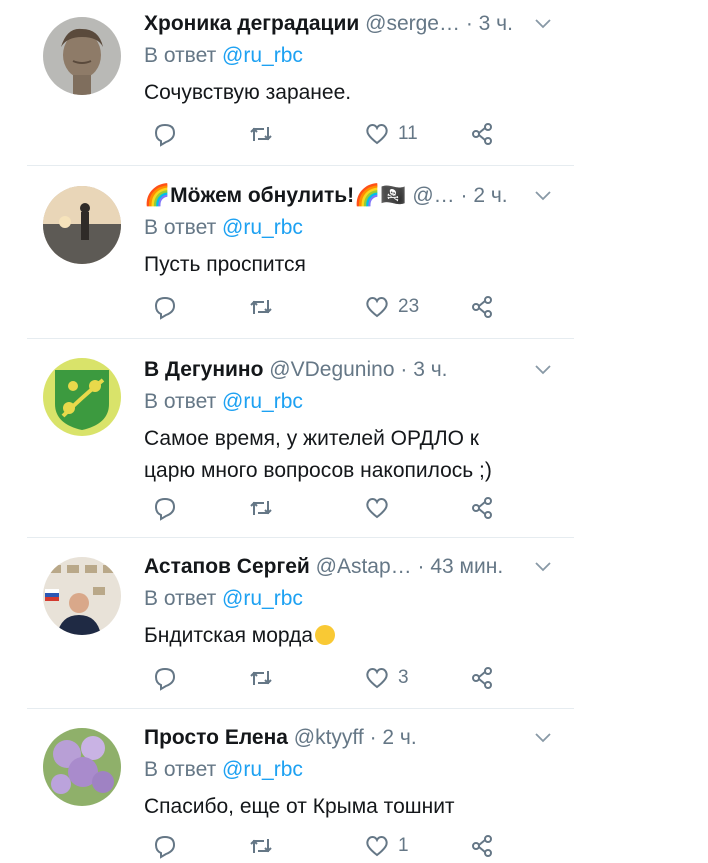 Image resolution: width=708 pixels, height=863 pixels. I want to click on grinning-face-emoji, so click(325, 635).